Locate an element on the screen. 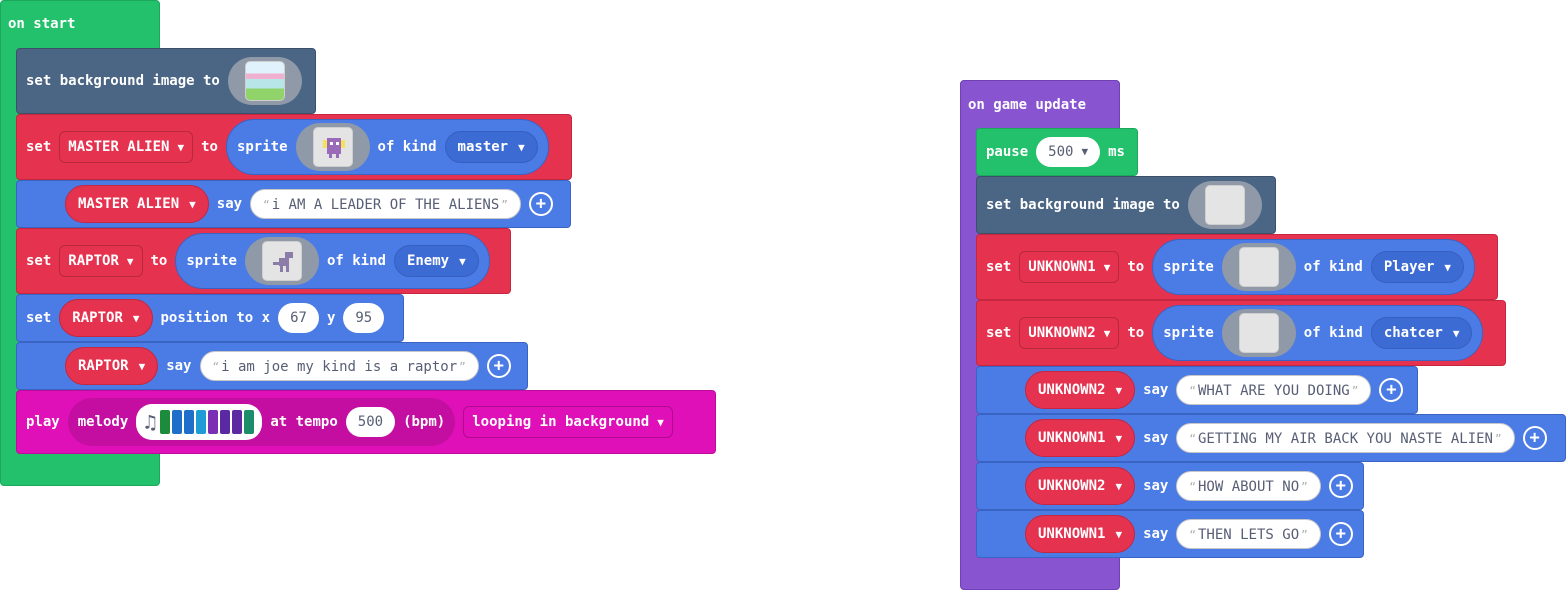 This screenshot has width=1567, height=590. unknown2-say-block: UNKNOWN2 ▼ say HOW ABOUT NO + is located at coordinates (1170, 486).